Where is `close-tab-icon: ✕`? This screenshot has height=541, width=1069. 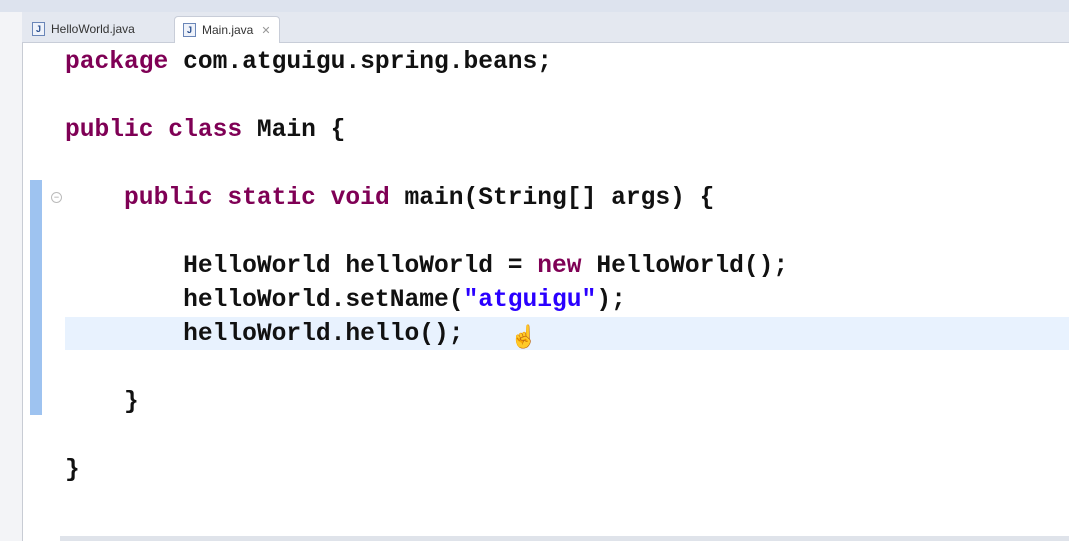 close-tab-icon: ✕ is located at coordinates (265, 30).